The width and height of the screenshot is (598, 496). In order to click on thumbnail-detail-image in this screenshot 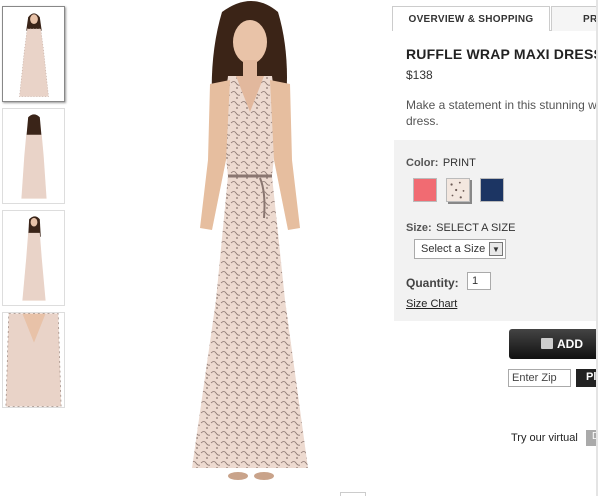, I will do `click(33, 360)`.